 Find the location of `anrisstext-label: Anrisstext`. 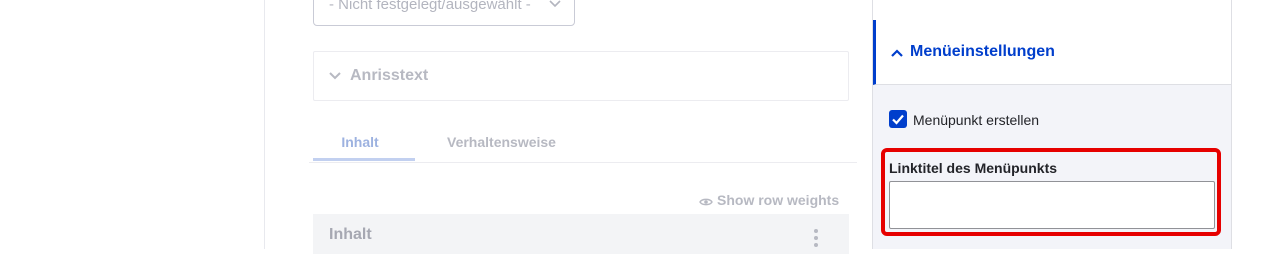

anrisstext-label: Anrisstext is located at coordinates (389, 75).